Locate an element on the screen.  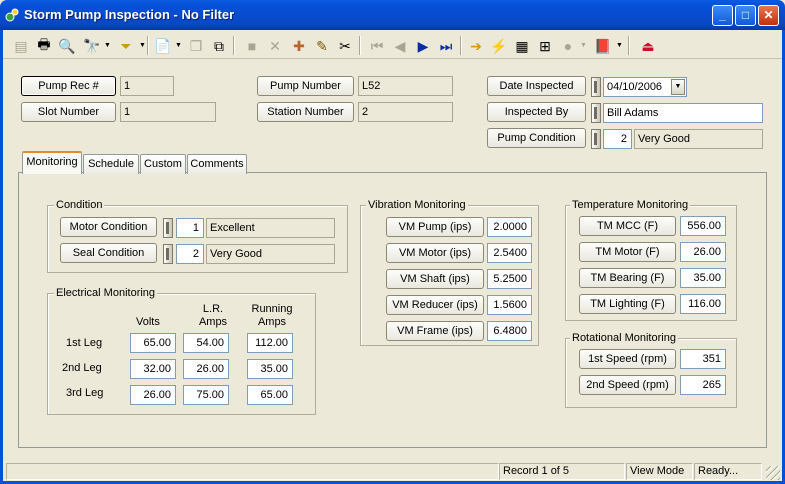
find-dropdown-icon: ▼ is located at coordinates (107, 45).